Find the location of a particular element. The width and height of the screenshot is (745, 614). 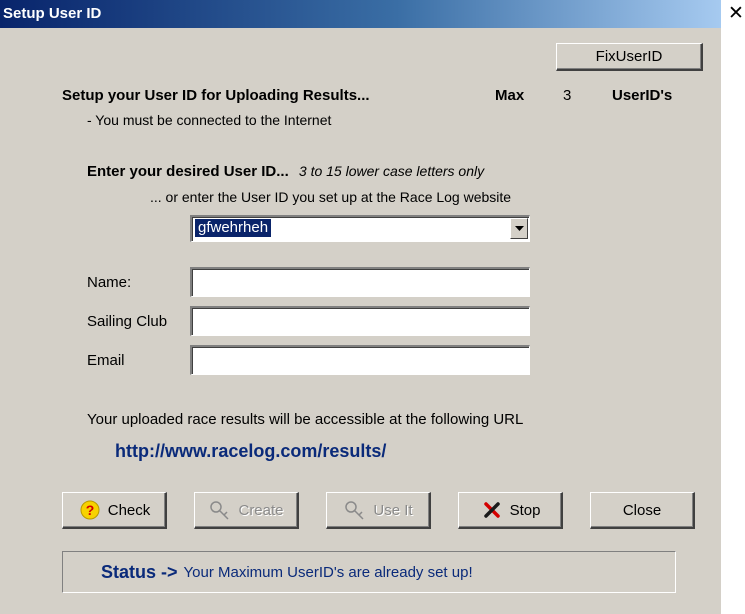

sailing-club-field is located at coordinates (360, 321).